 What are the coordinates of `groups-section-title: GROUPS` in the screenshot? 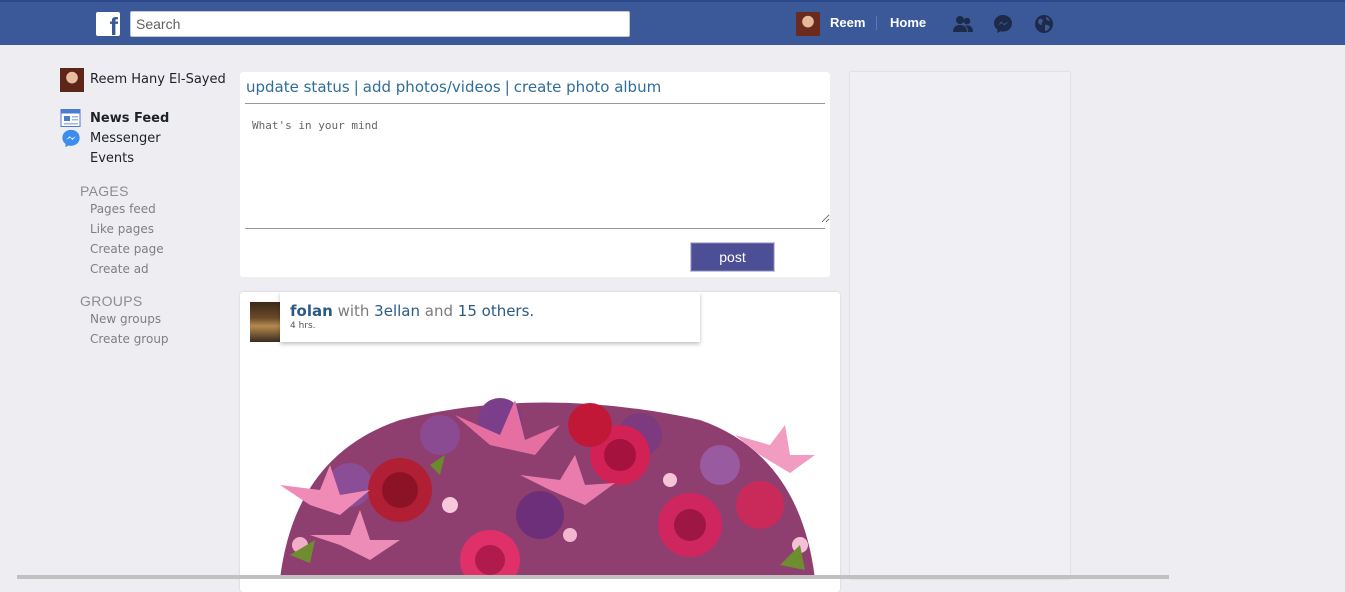 It's located at (111, 301).